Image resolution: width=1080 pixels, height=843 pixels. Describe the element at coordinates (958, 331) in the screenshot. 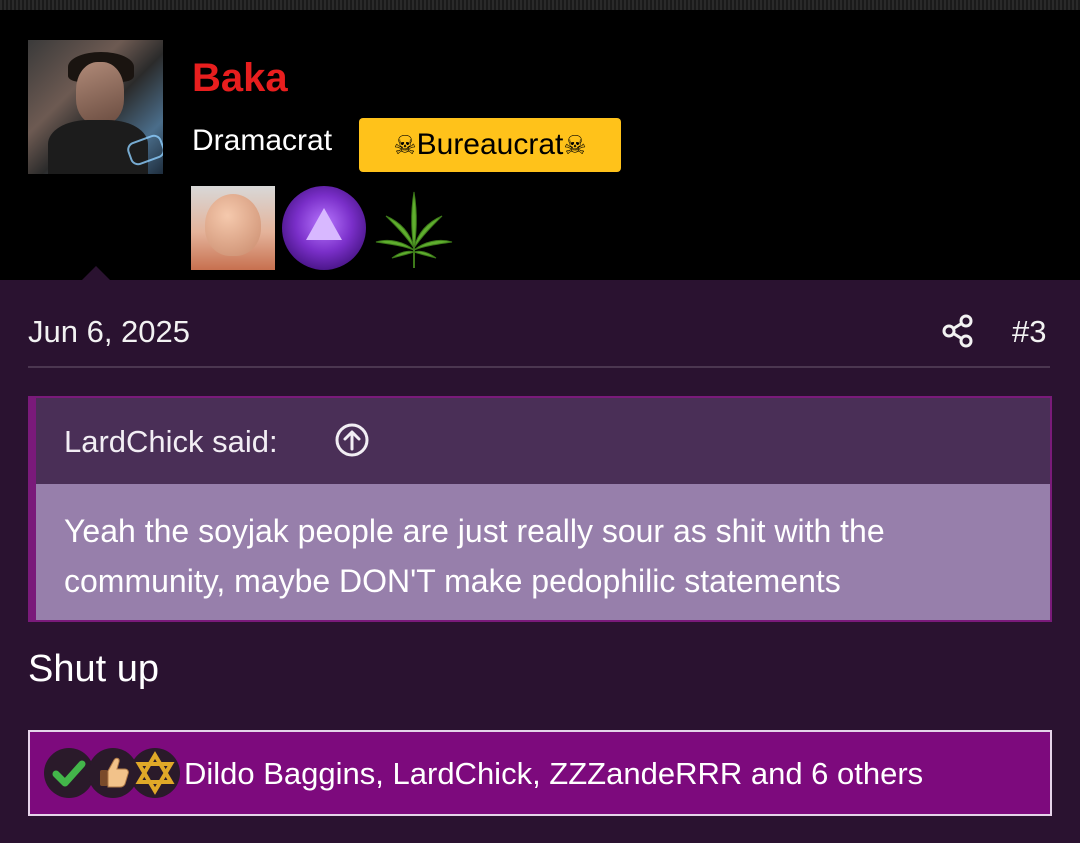

I see `share-icon` at that location.